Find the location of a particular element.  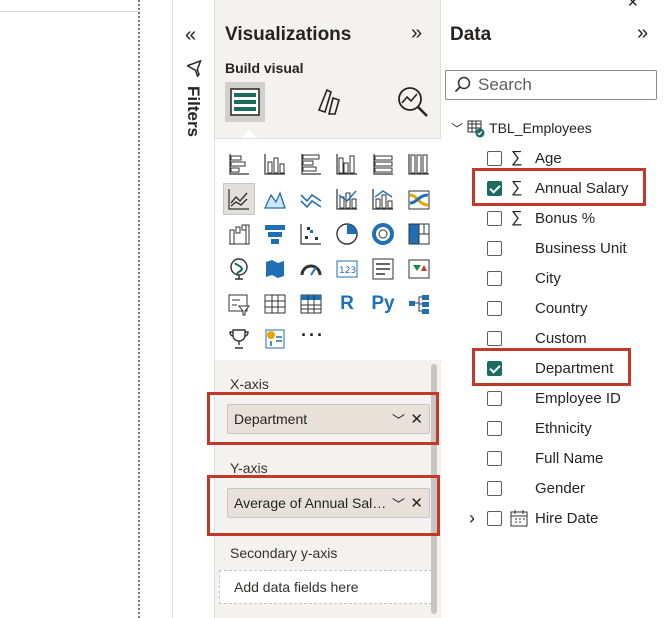

stacked-bar-chart-icon is located at coordinates (239, 164).